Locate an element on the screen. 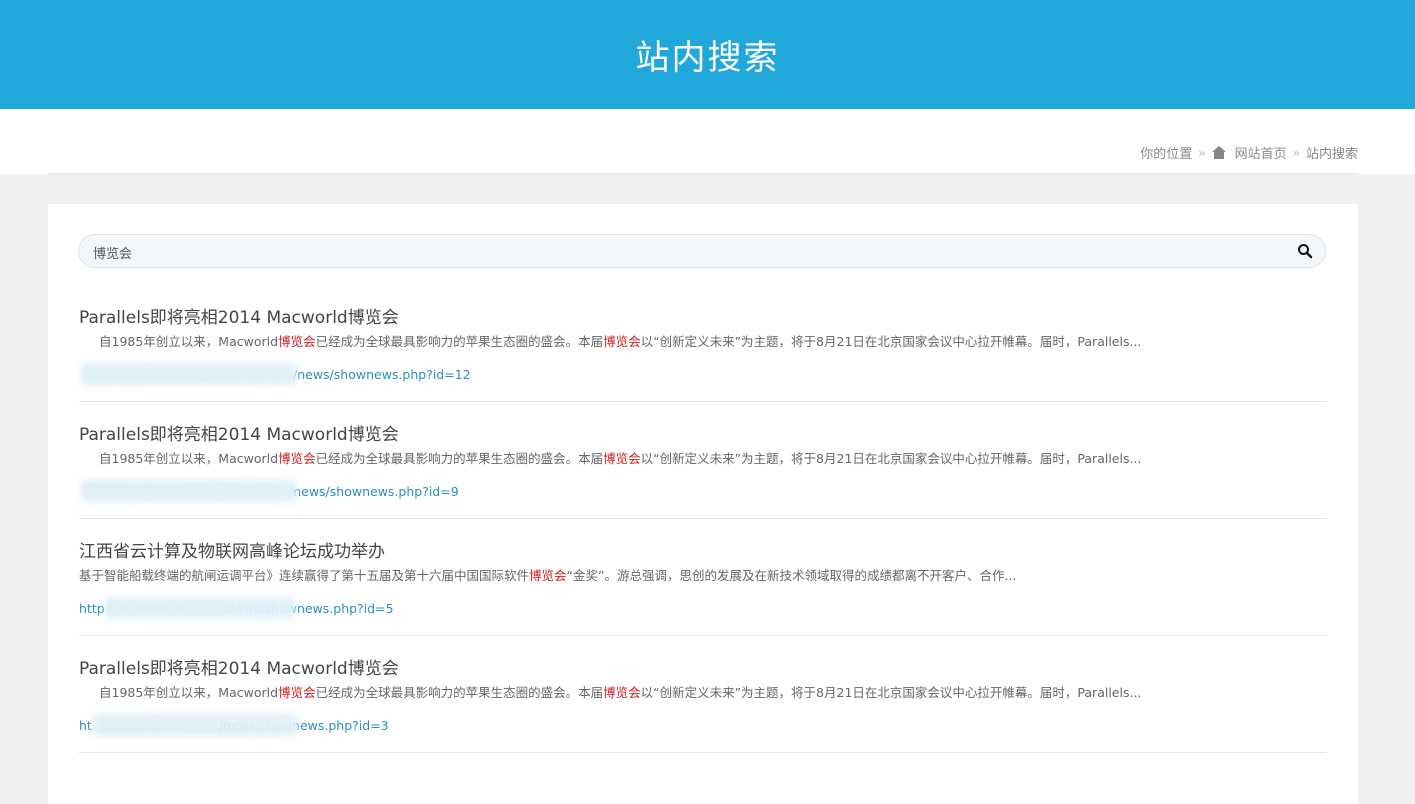 The height and width of the screenshot is (804, 1415). snippet-text: 基于智能船载终端的航闸运调平台》连续赢得了第十五届及第十六届中国国际软件 is located at coordinates (304, 575).